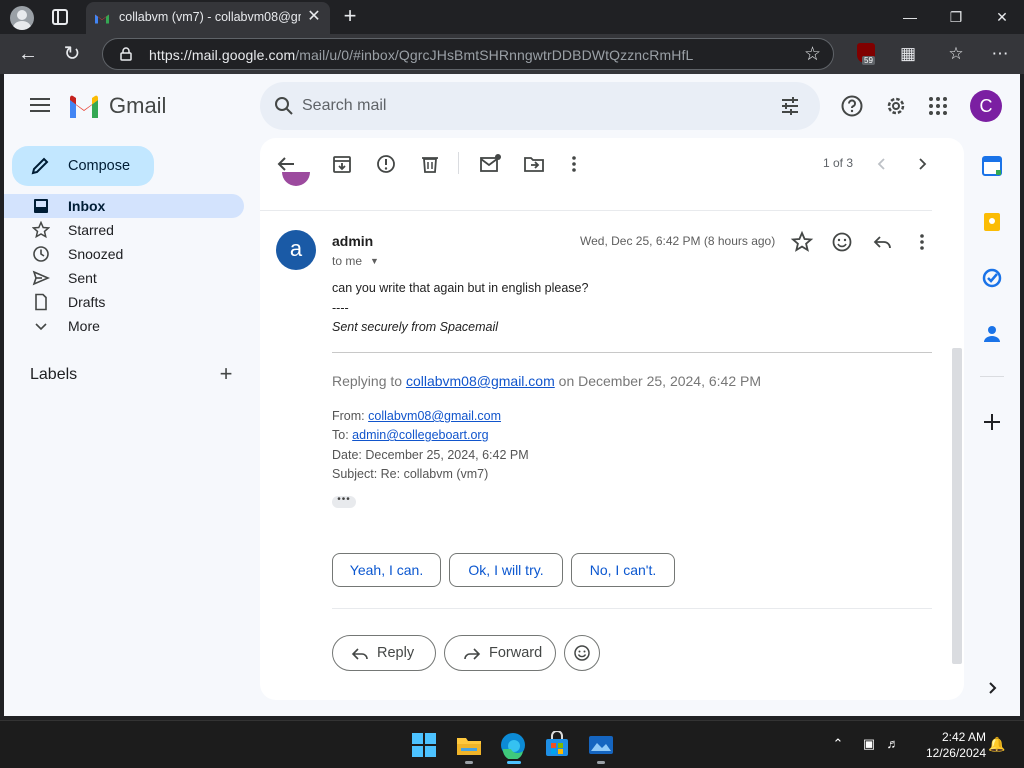 Image resolution: width=1024 pixels, height=768 pixels. Describe the element at coordinates (54, 374) in the screenshot. I see `labels-heading: Labels` at that location.